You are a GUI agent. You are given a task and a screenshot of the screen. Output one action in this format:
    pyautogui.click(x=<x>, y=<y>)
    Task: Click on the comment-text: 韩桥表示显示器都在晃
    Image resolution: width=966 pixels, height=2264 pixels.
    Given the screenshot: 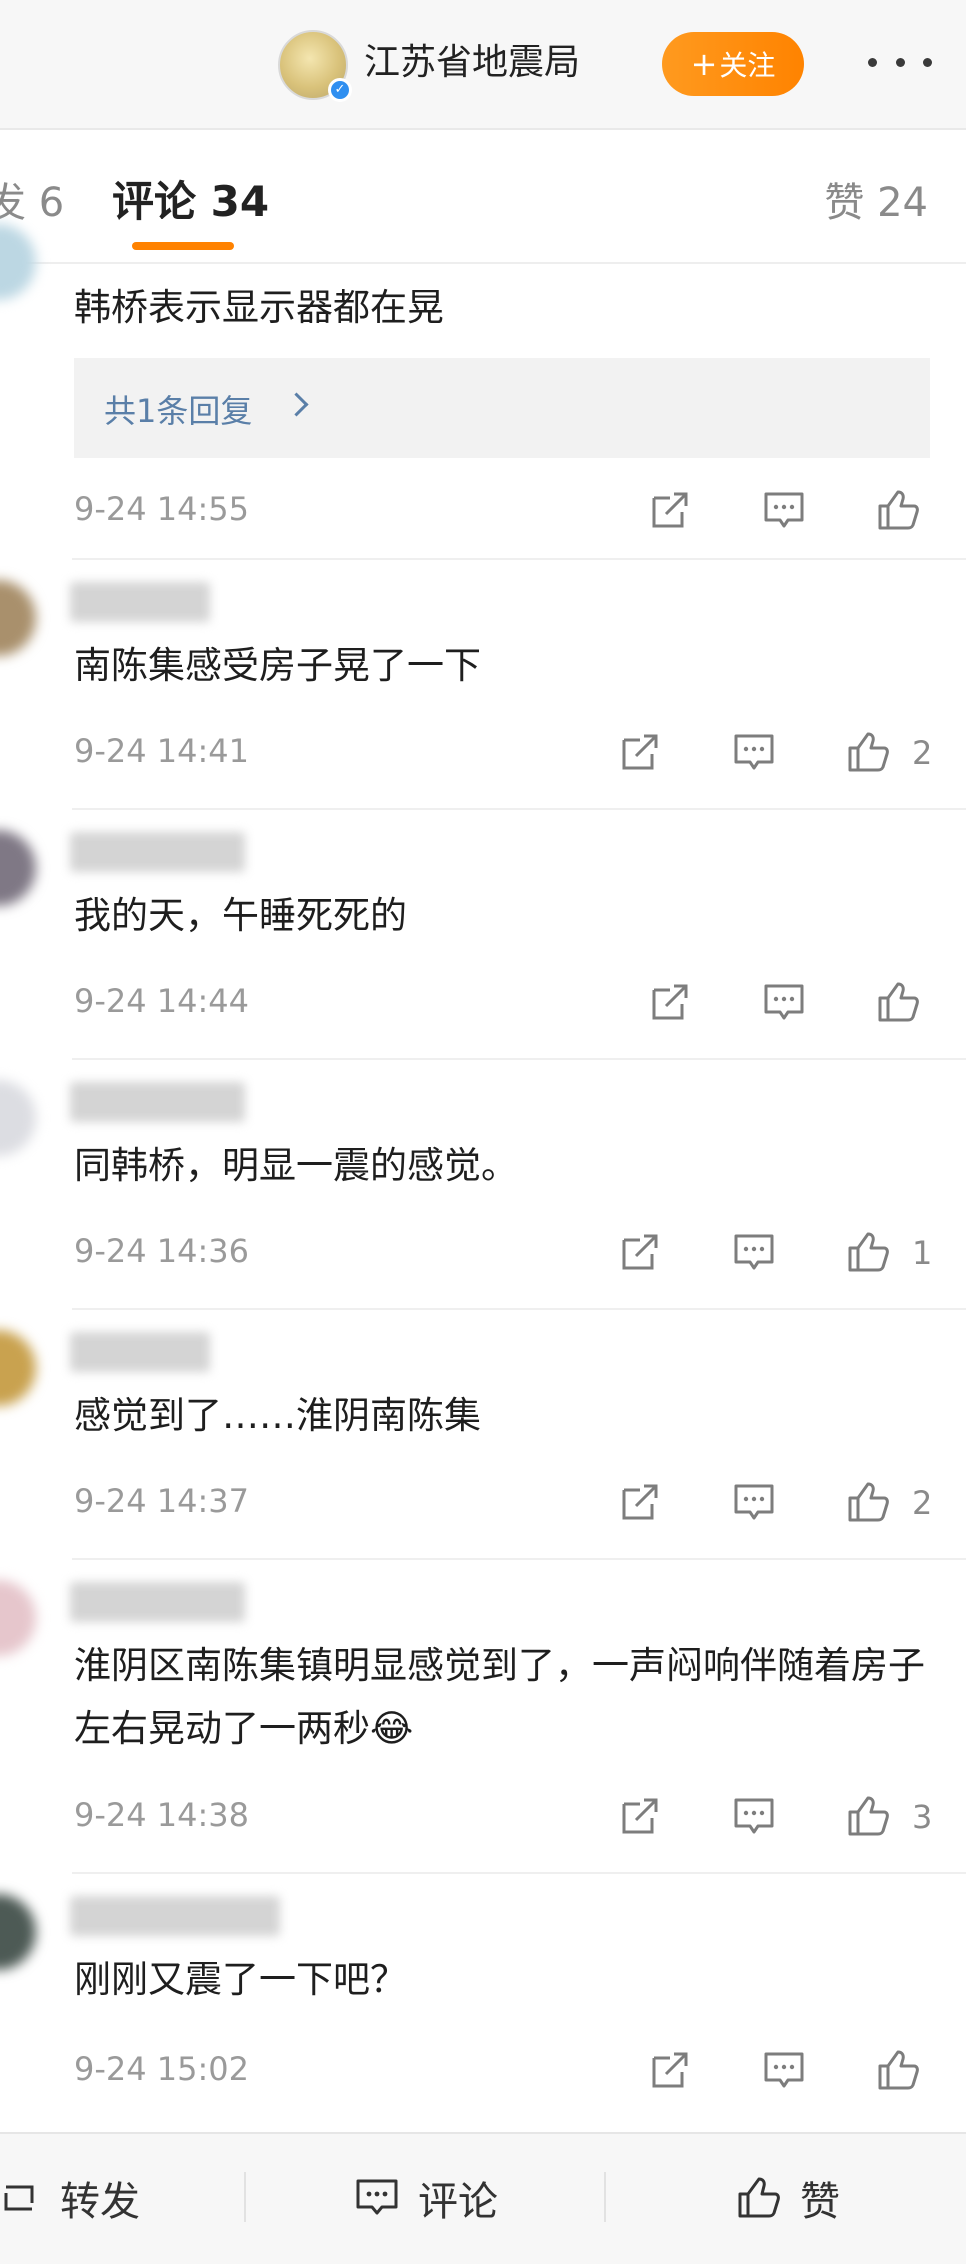 What is the action you would take?
    pyautogui.click(x=259, y=307)
    